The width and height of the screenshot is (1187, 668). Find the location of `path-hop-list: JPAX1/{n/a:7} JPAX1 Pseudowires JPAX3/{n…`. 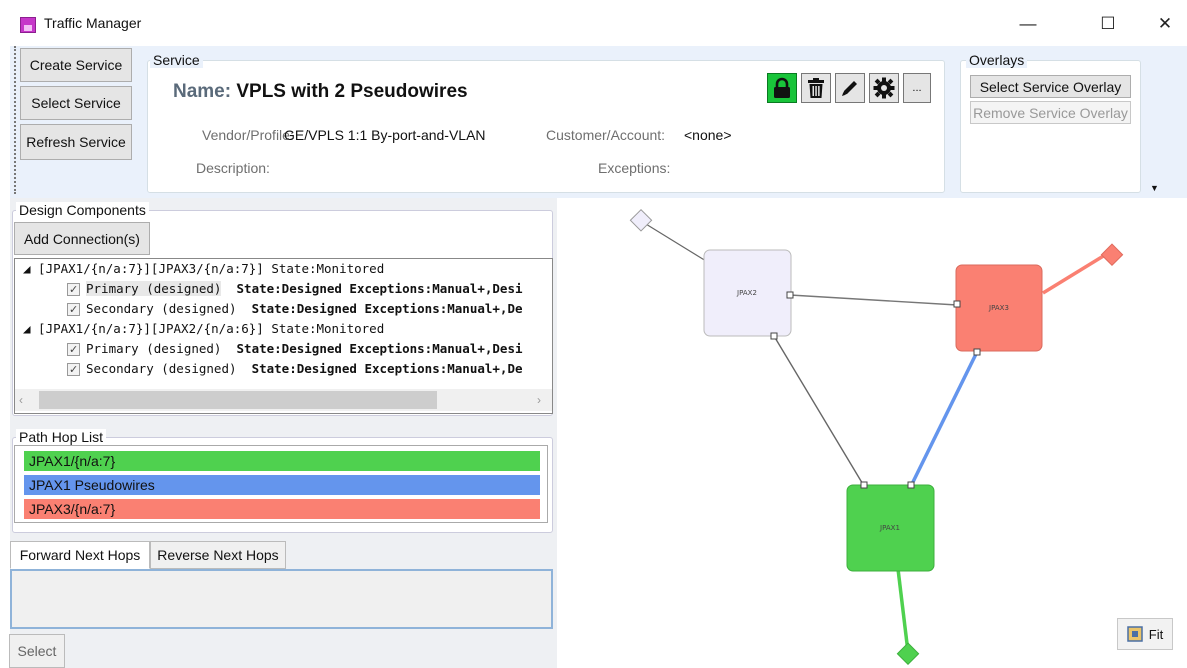

path-hop-list: JPAX1/{n/a:7} JPAX1 Pseudowires JPAX3/{n… is located at coordinates (281, 484).